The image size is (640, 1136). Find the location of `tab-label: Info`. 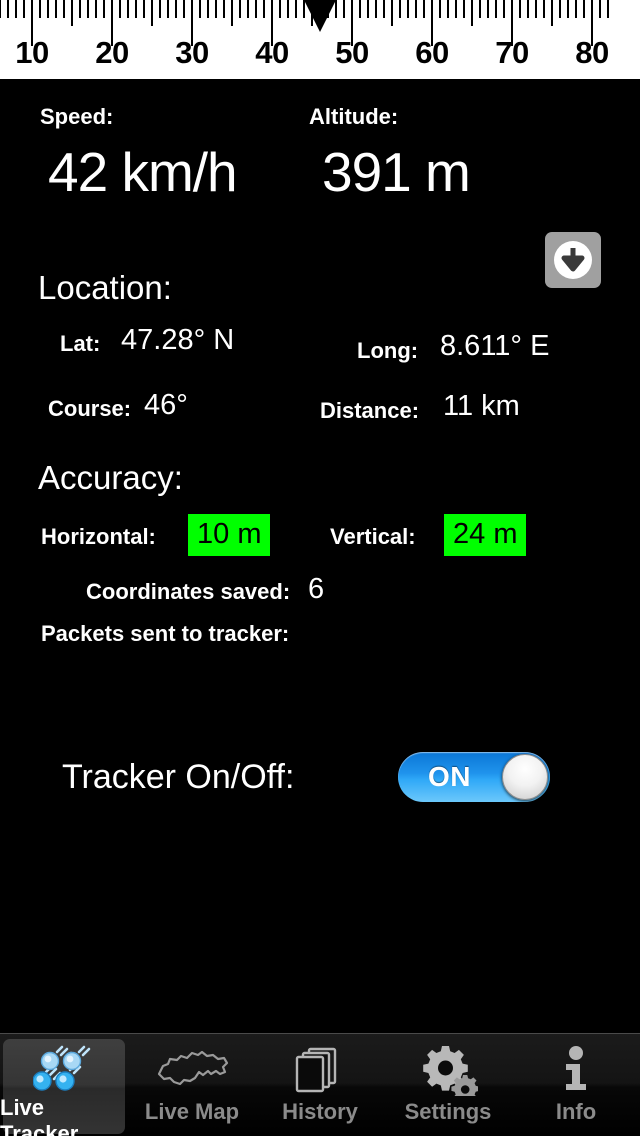

tab-label: Info is located at coordinates (576, 1111).